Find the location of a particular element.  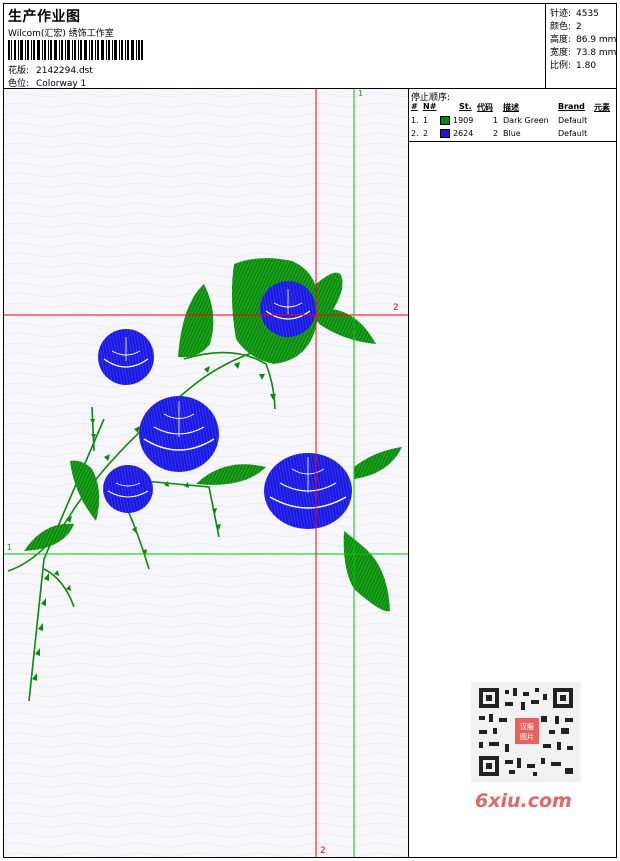

rose-top is located at coordinates (288, 309).